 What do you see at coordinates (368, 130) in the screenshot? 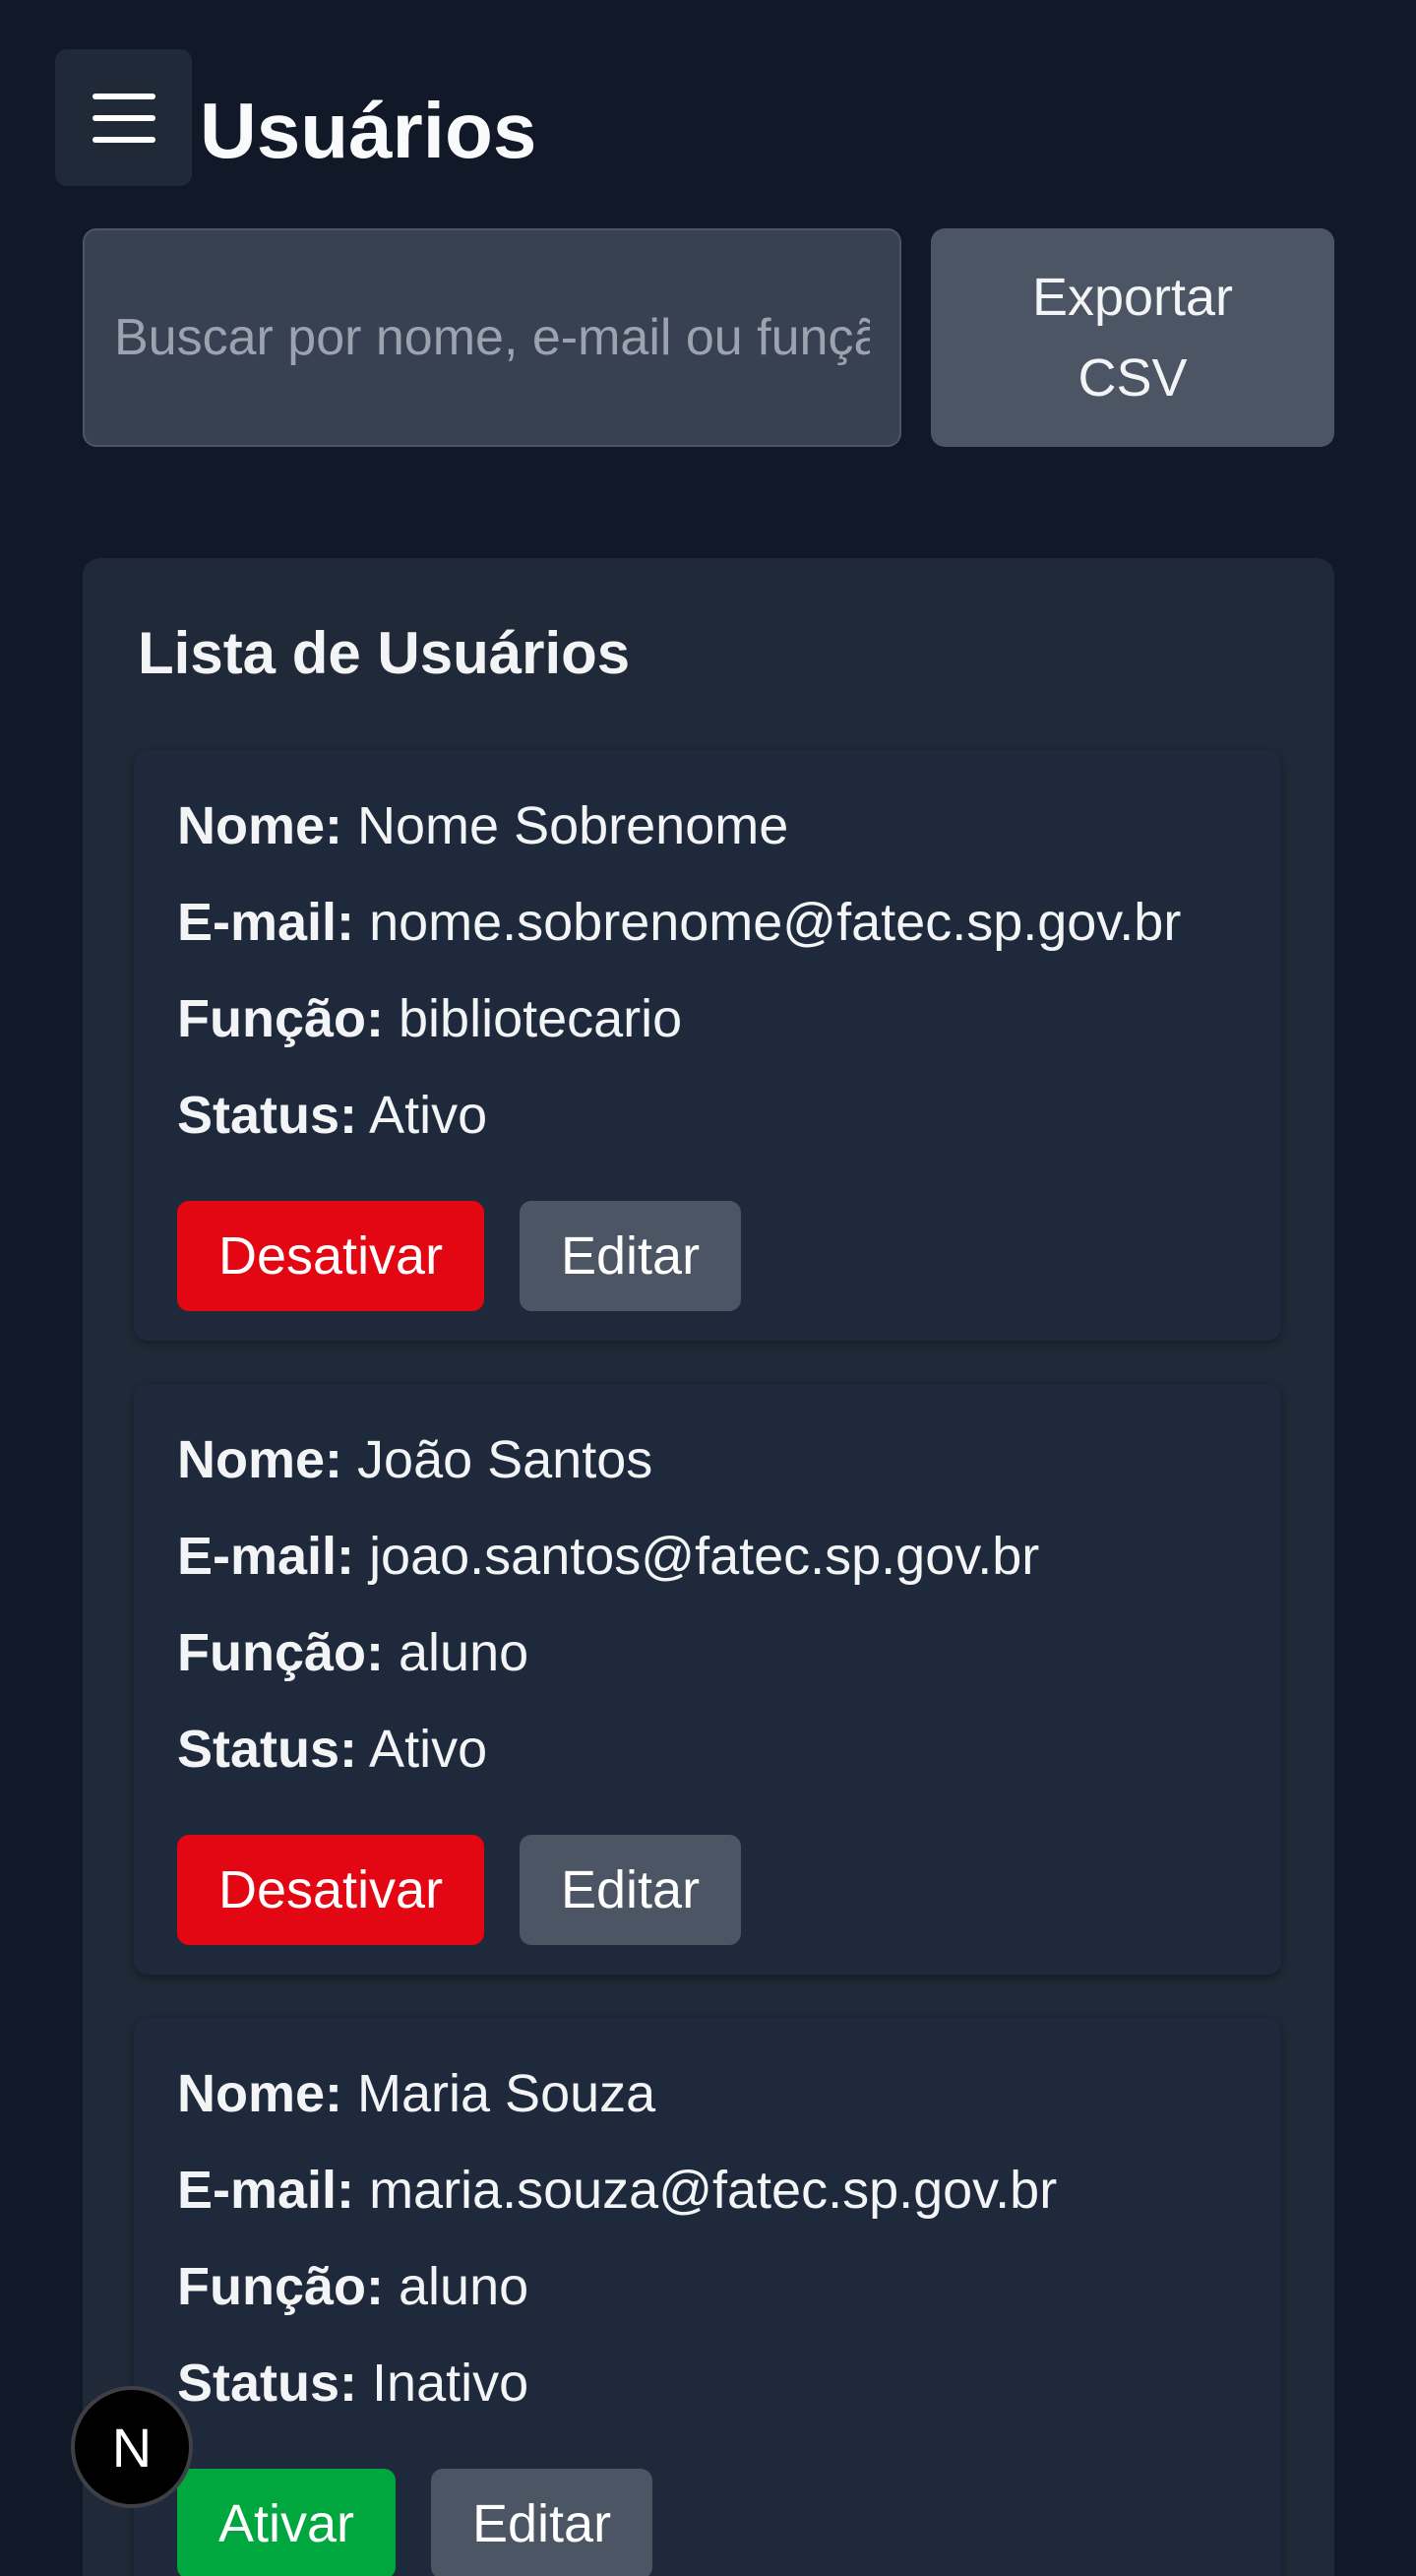
I see `page-title: Usuários` at bounding box center [368, 130].